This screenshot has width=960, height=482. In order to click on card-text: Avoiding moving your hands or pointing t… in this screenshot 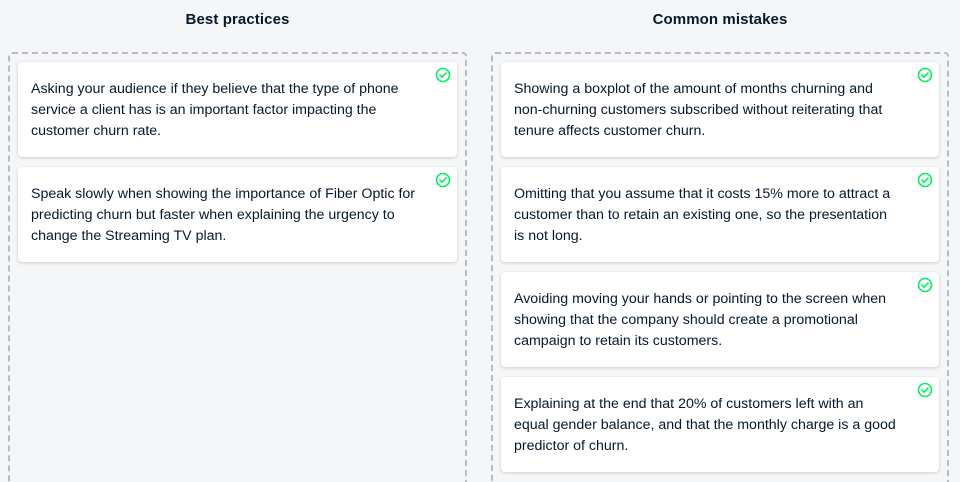, I will do `click(700, 320)`.